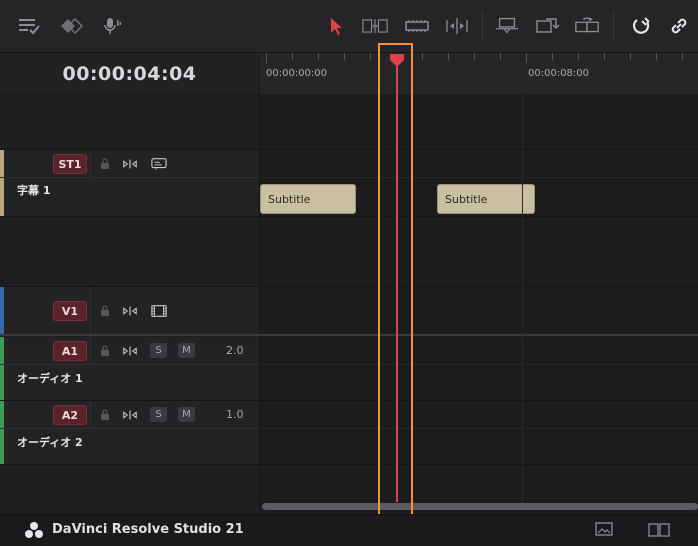  I want to click on timeline-toolbar, so click(349, 26).